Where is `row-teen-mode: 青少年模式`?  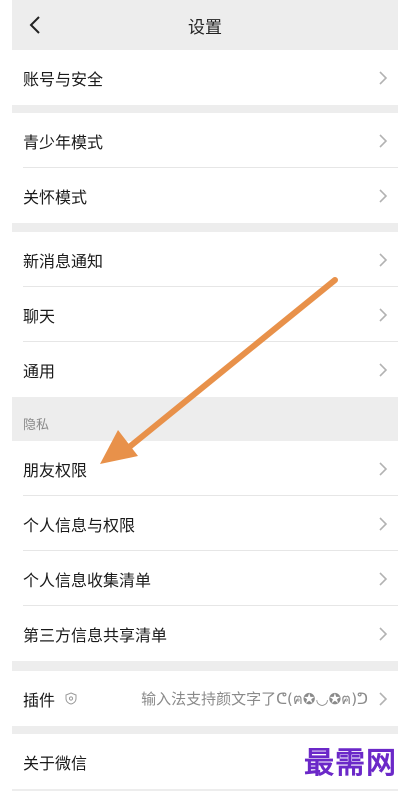 row-teen-mode: 青少年模式 is located at coordinates (205, 140).